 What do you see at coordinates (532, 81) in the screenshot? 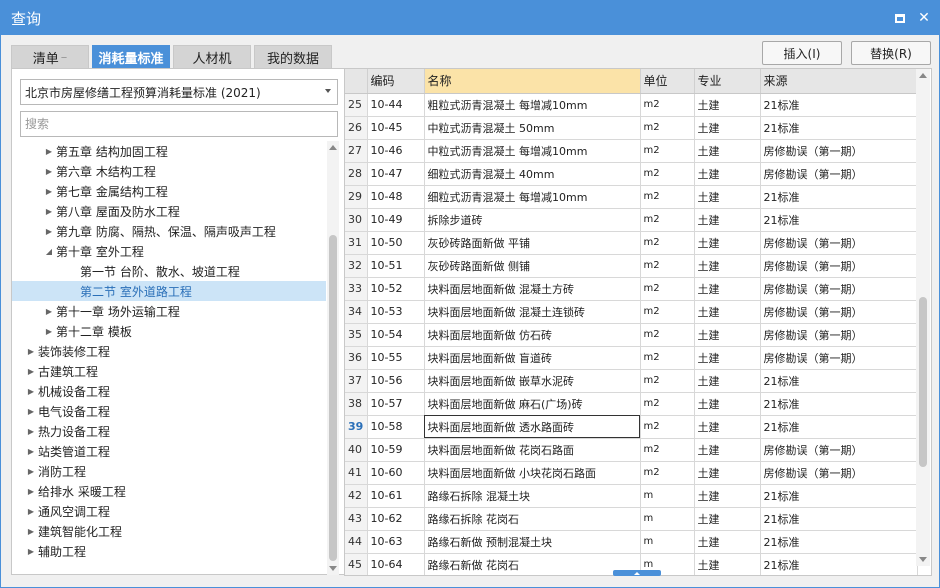
I see `name-header: 名称` at bounding box center [532, 81].